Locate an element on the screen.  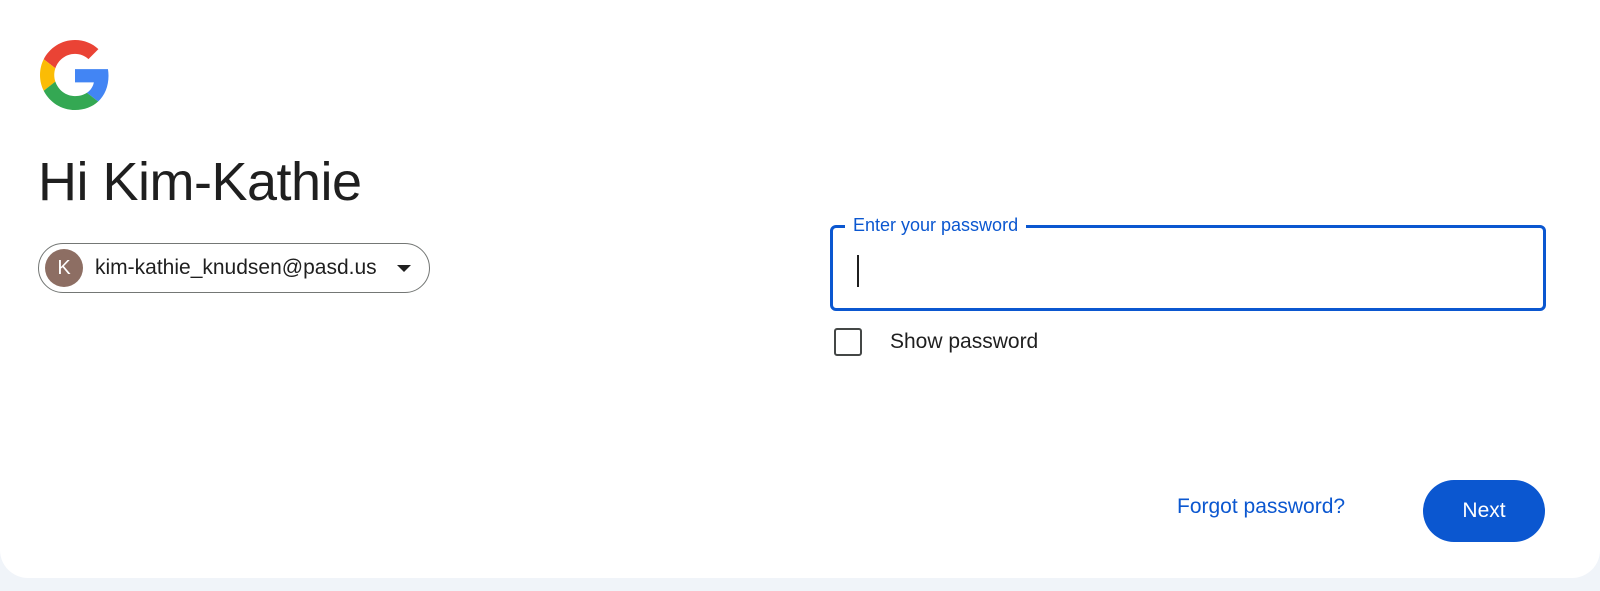
account-email: kim-kathie_knudsen@pasd.us is located at coordinates (236, 267).